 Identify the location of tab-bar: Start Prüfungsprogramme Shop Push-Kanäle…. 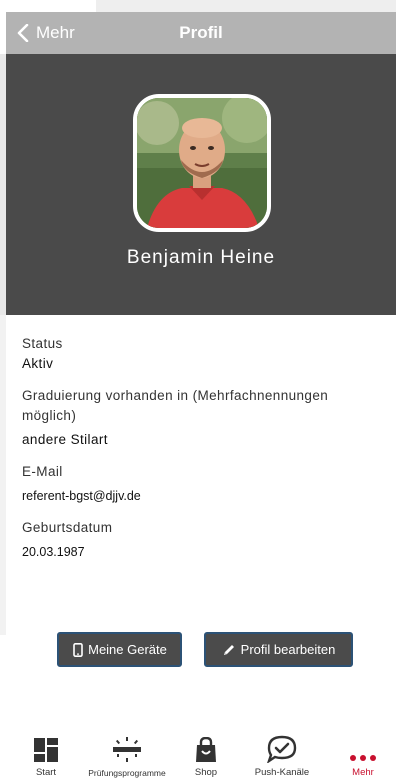
(198, 754).